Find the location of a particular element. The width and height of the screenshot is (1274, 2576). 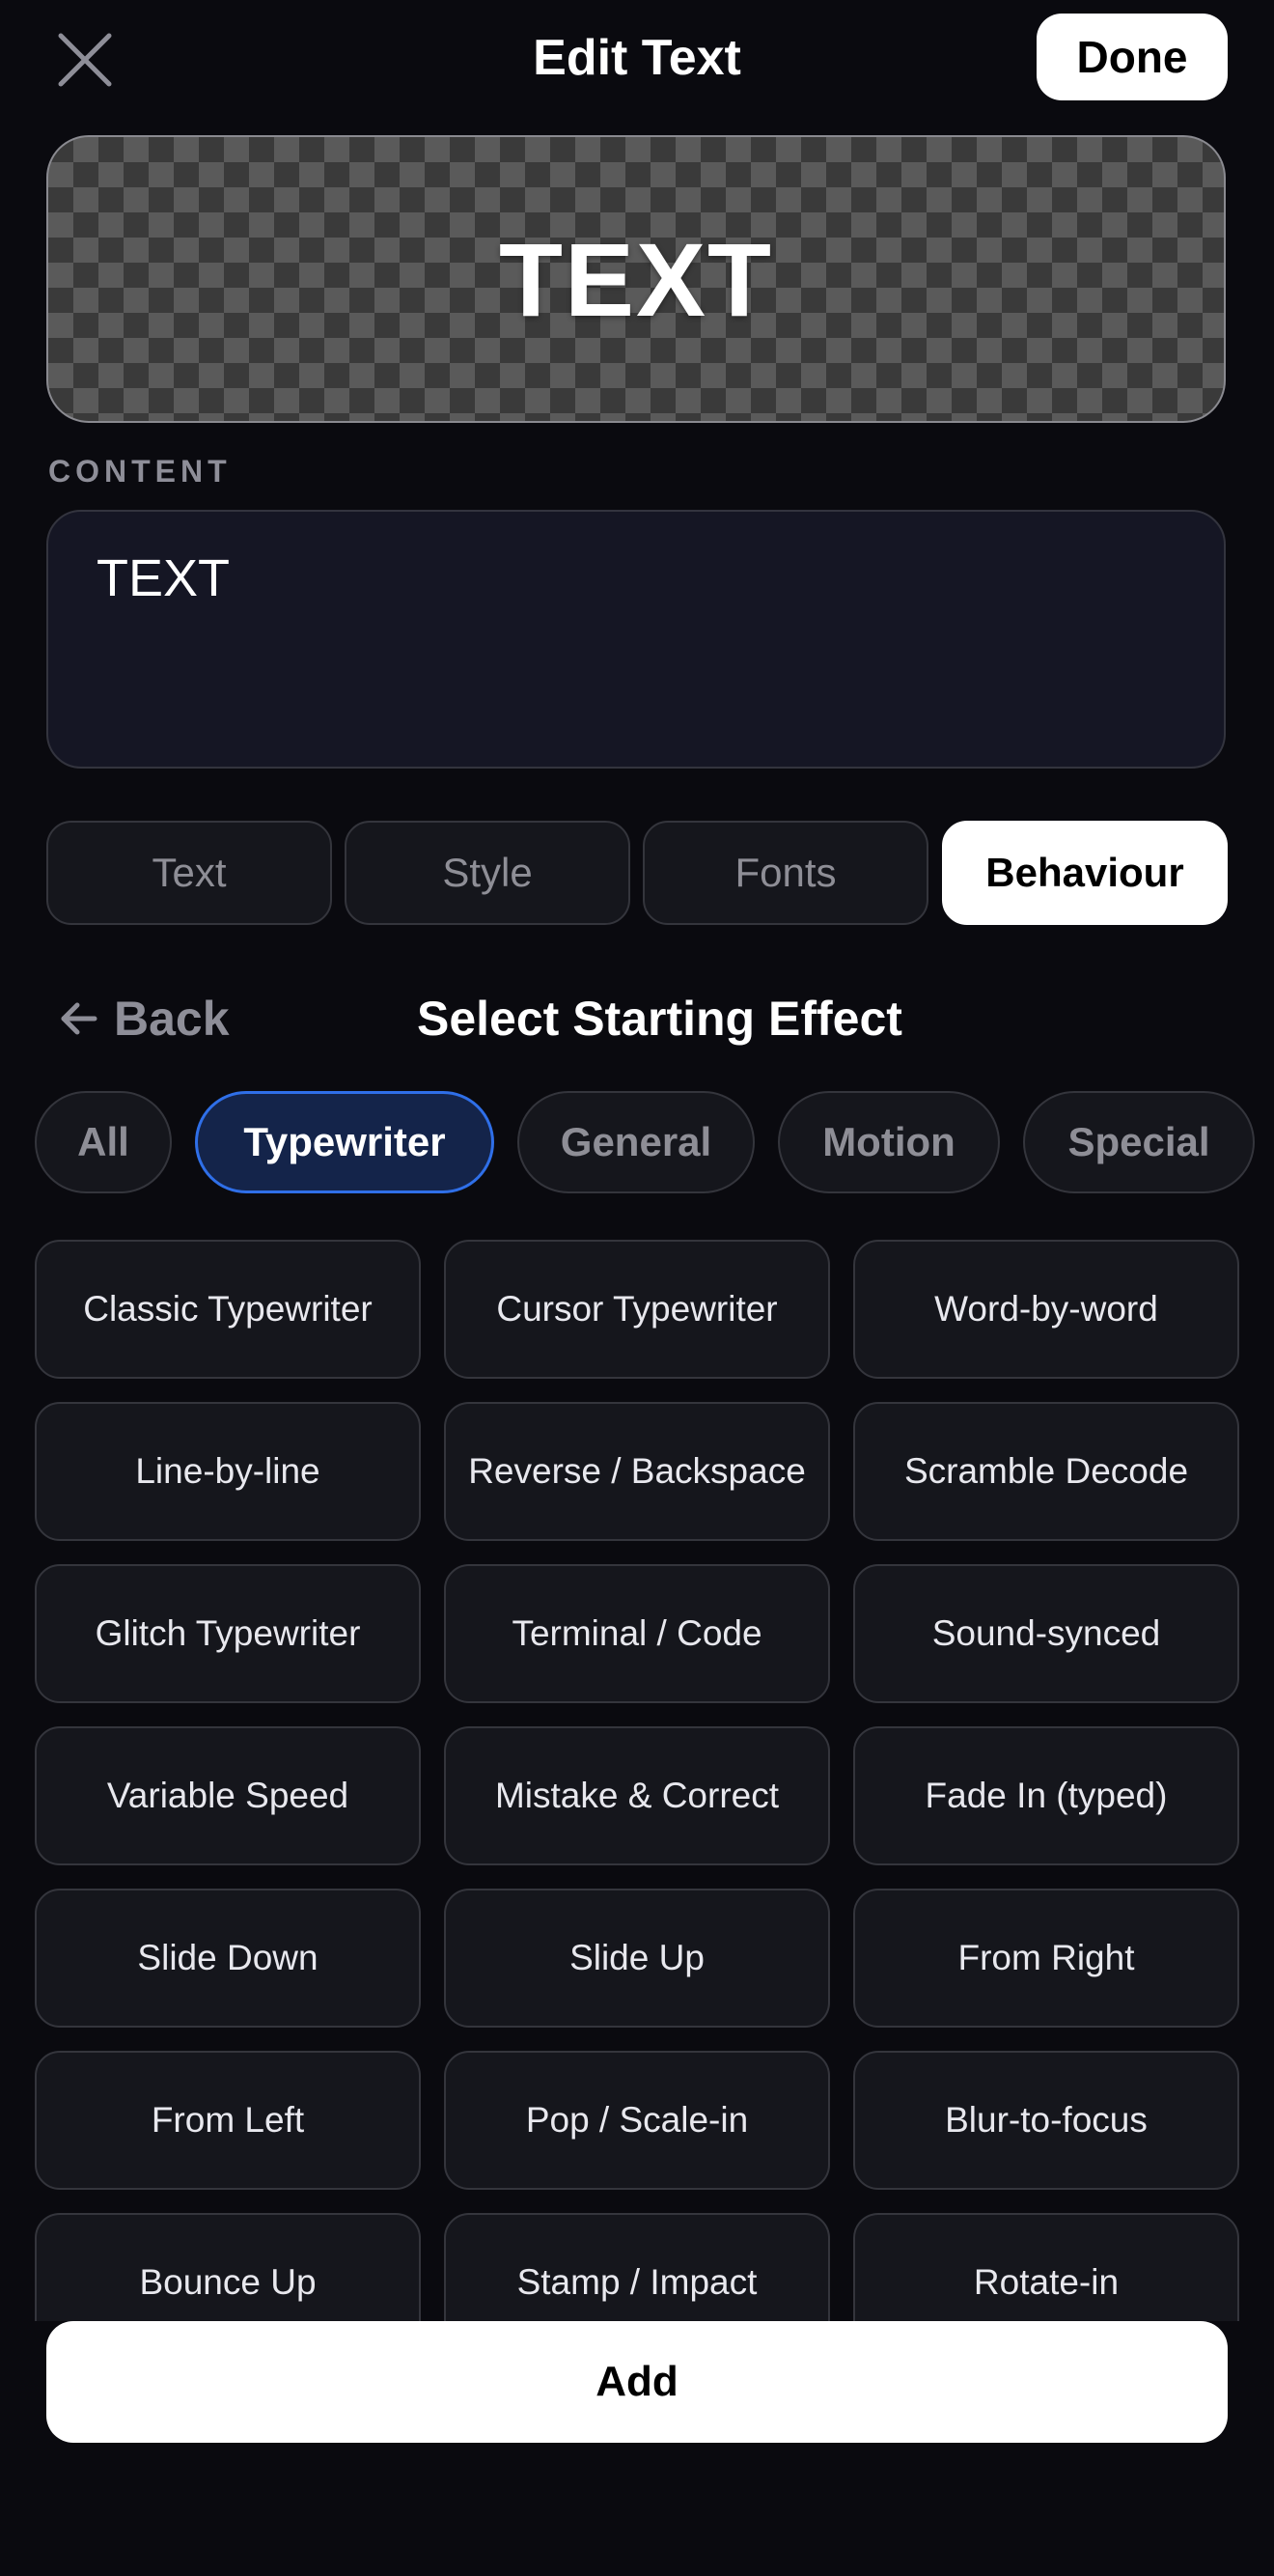

effect-option: Cursor Typewriter is located at coordinates (637, 1310).